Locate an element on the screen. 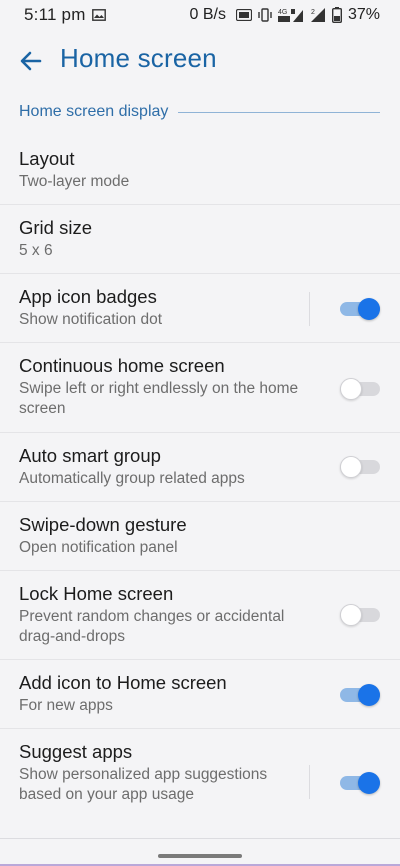 This screenshot has width=400, height=866. setting-title: Auto smart group is located at coordinates (90, 455).